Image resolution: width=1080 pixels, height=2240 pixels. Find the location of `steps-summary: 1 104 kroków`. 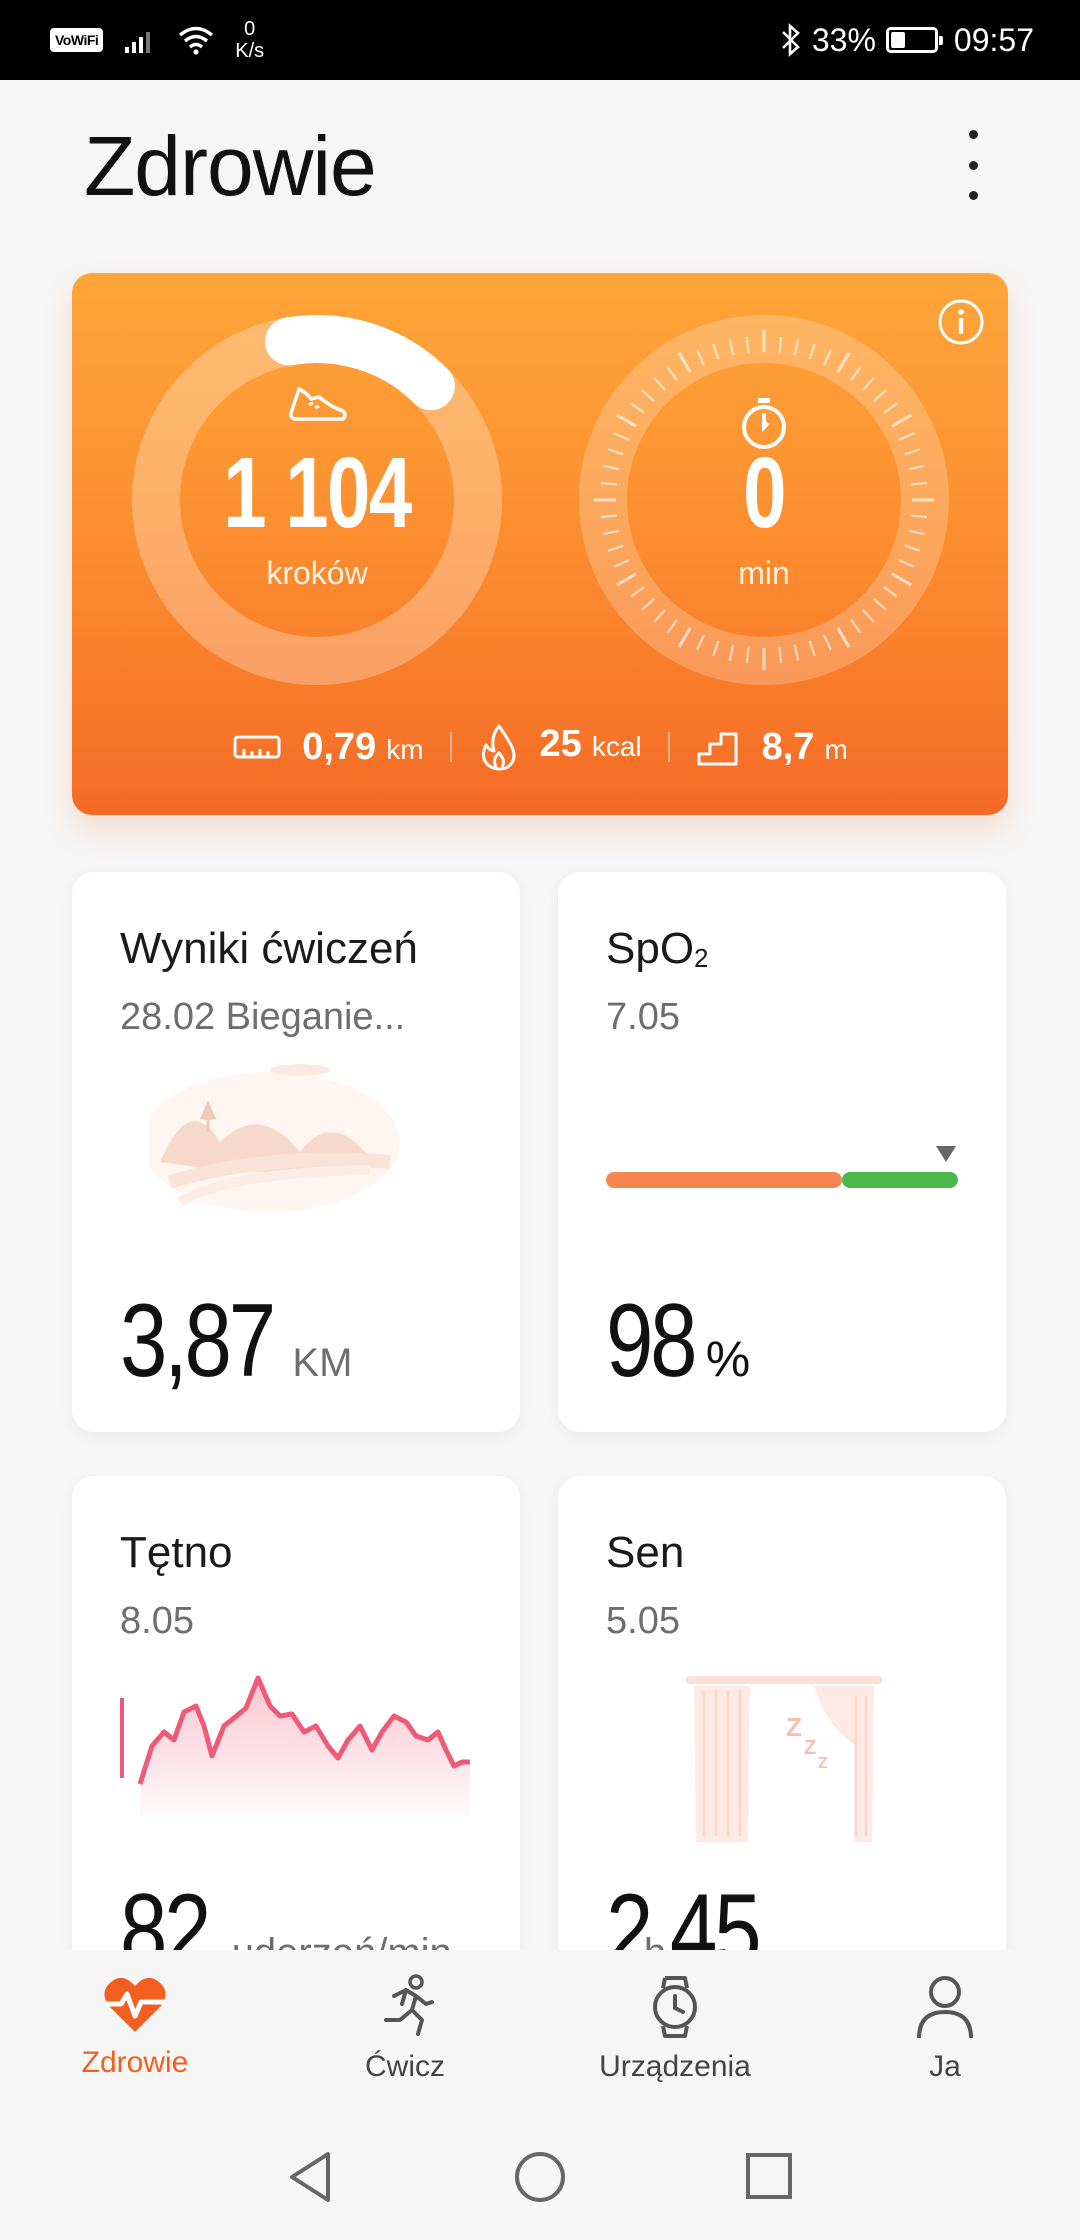

steps-summary: 1 104 kroków is located at coordinates (317, 500).